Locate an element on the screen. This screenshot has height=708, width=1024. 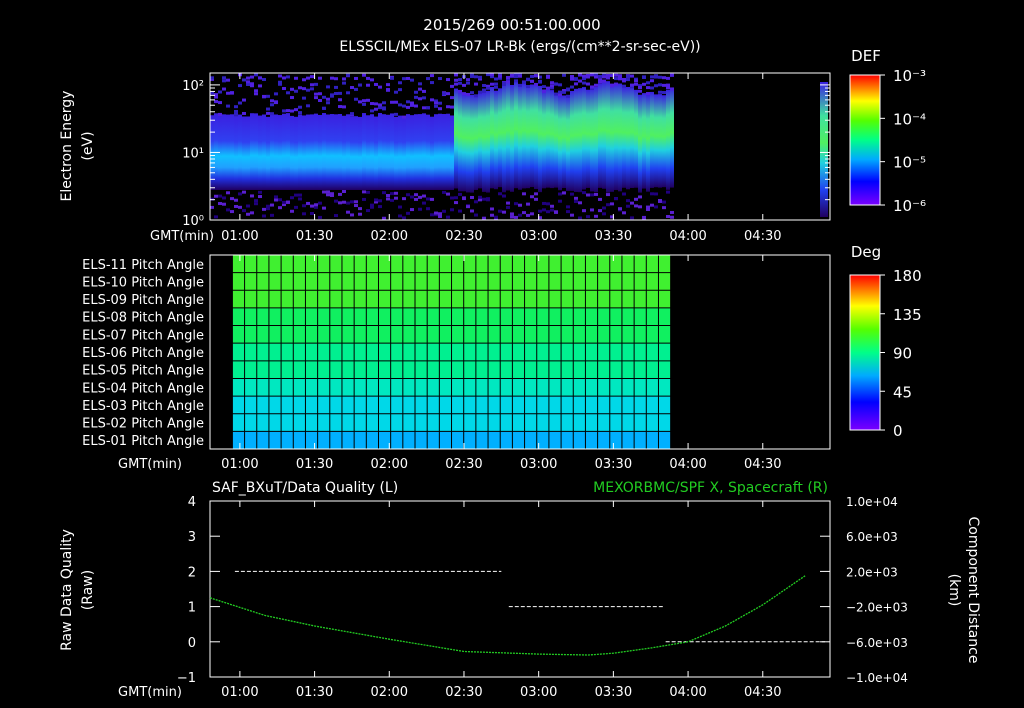
component-distance-line is located at coordinates (507, 615).